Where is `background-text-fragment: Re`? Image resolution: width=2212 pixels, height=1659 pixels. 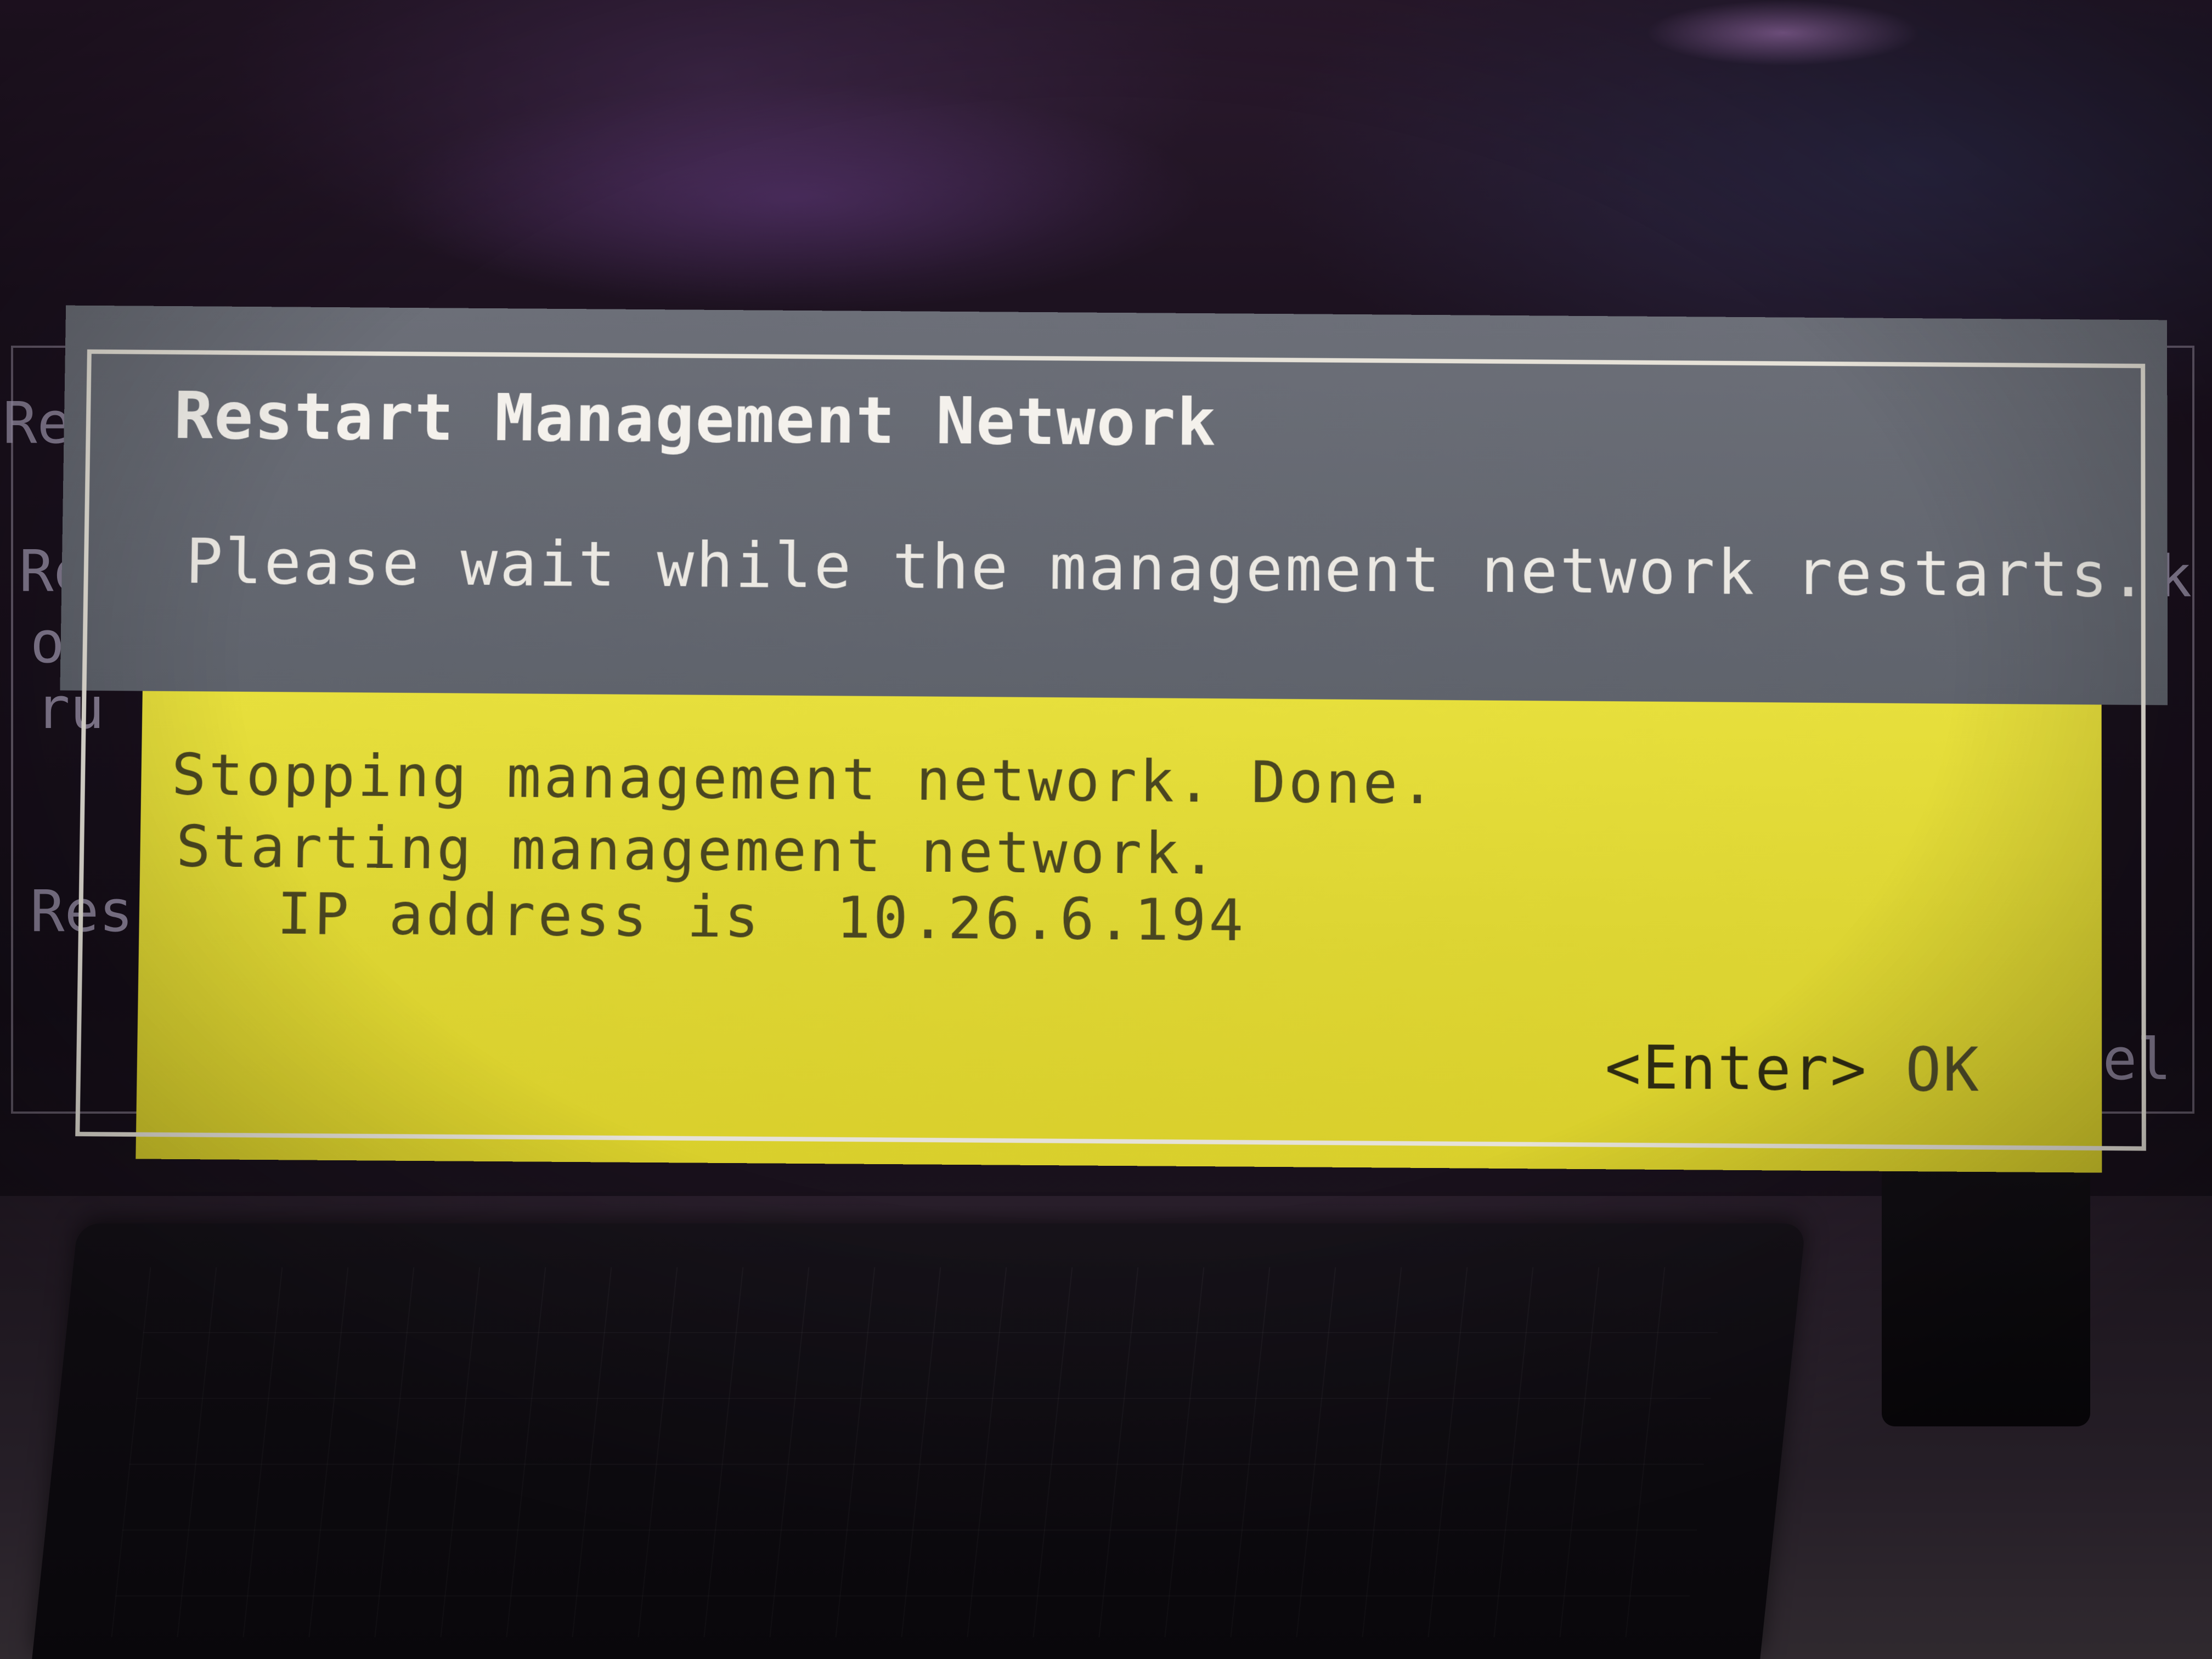 background-text-fragment: Re is located at coordinates (37, 423).